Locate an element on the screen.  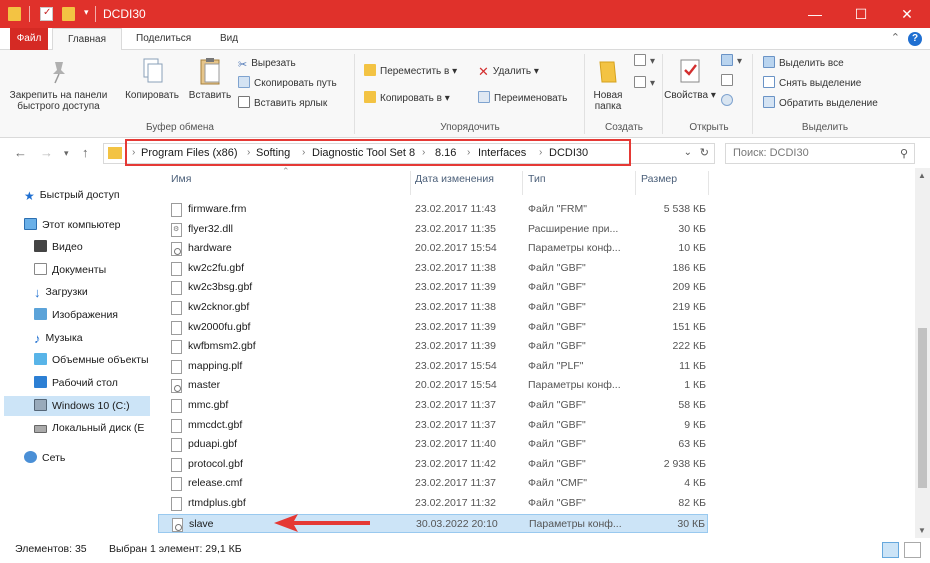
sidebar-item-drive-c: Windows 10 (C:) is located at coordinates (77, 406).